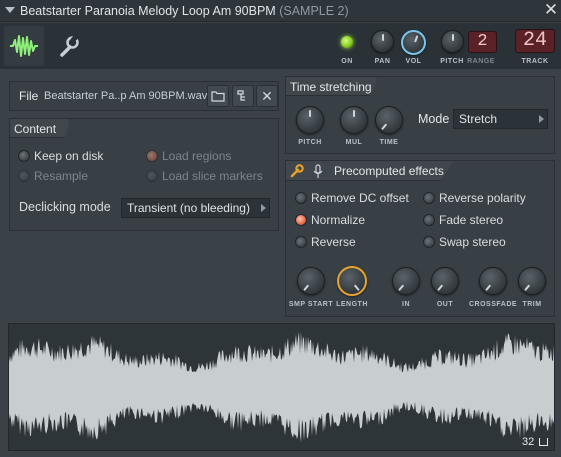 The image size is (561, 457). I want to click on stretch-mul-label: MUL, so click(354, 142).